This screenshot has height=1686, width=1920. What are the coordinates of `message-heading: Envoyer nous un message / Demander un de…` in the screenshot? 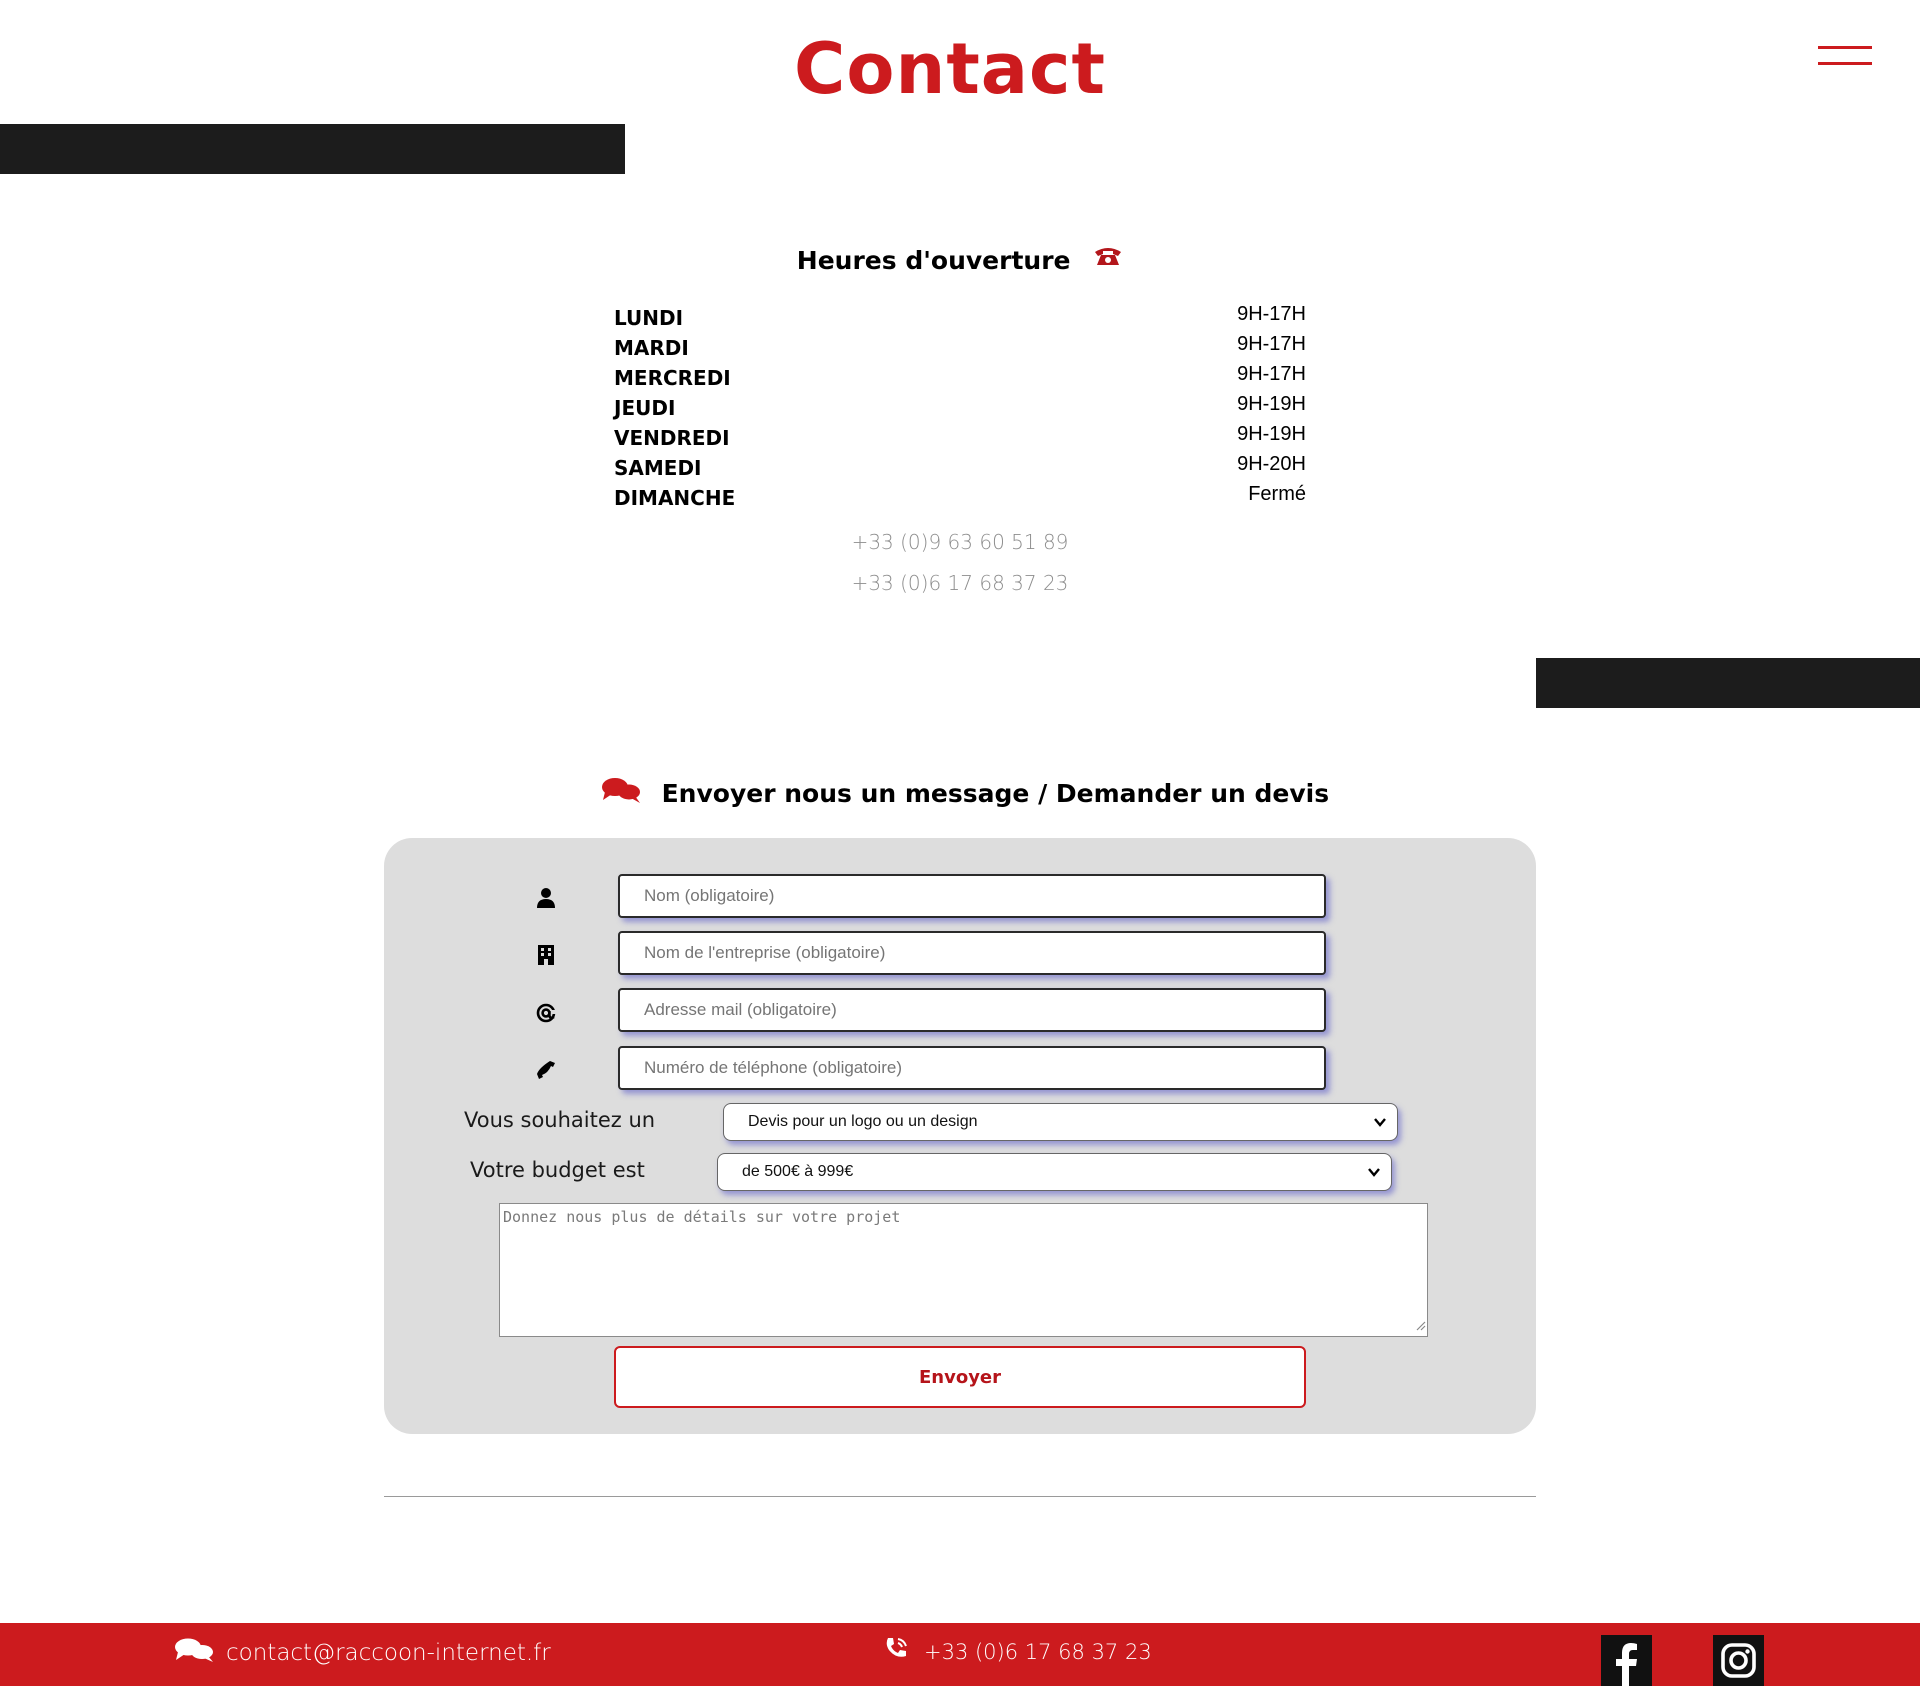 It's located at (960, 793).